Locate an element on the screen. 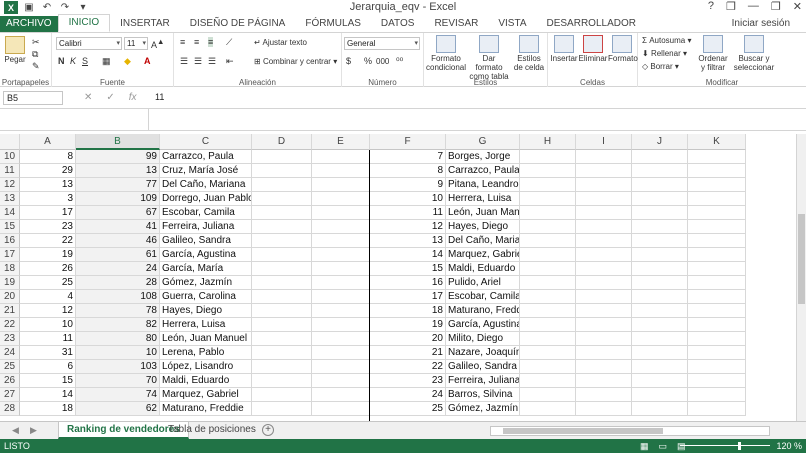 This screenshot has height=453, width=806. cell-c: Carrazco, Paula is located at coordinates (206, 157).